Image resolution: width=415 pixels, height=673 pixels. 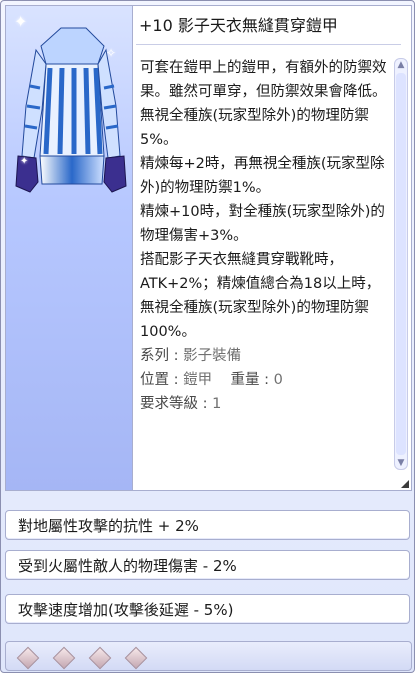 What do you see at coordinates (207, 525) in the screenshot?
I see `random-option-1: 對地屬性攻擊的抗性 + 2%` at bounding box center [207, 525].